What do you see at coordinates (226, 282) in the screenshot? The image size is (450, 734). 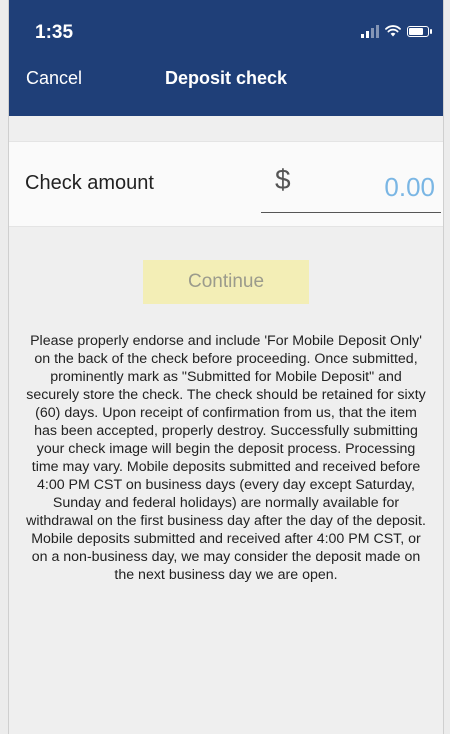 I see `continue-button: Continue` at bounding box center [226, 282].